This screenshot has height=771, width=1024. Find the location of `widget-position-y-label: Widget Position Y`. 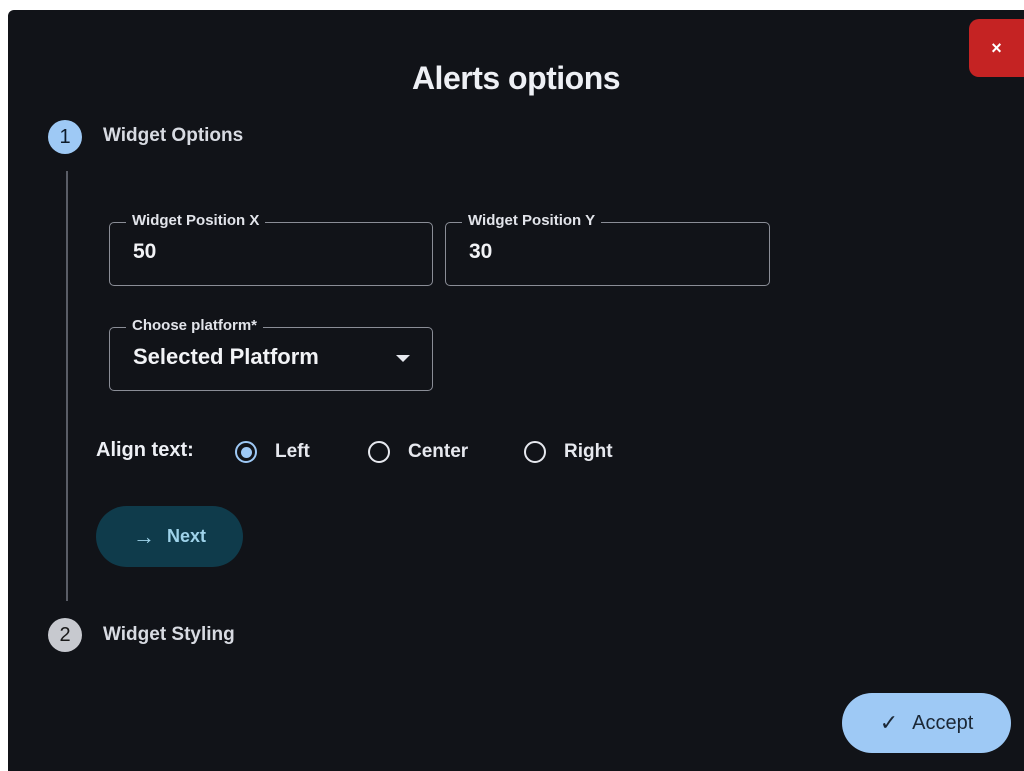

widget-position-y-label: Widget Position Y is located at coordinates (532, 220).